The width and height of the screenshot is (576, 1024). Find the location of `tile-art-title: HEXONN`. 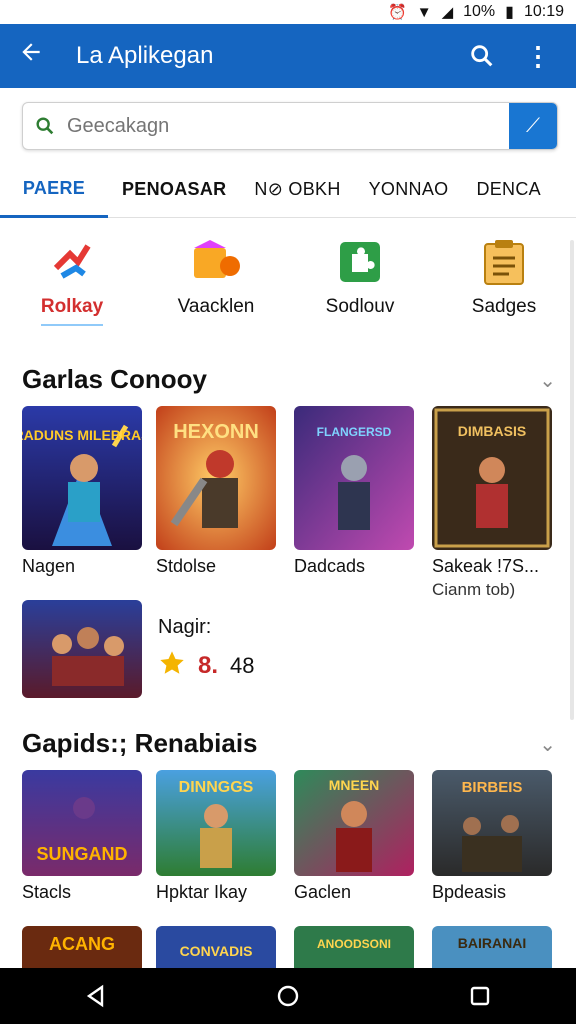

tile-art-title: HEXONN is located at coordinates (216, 432).